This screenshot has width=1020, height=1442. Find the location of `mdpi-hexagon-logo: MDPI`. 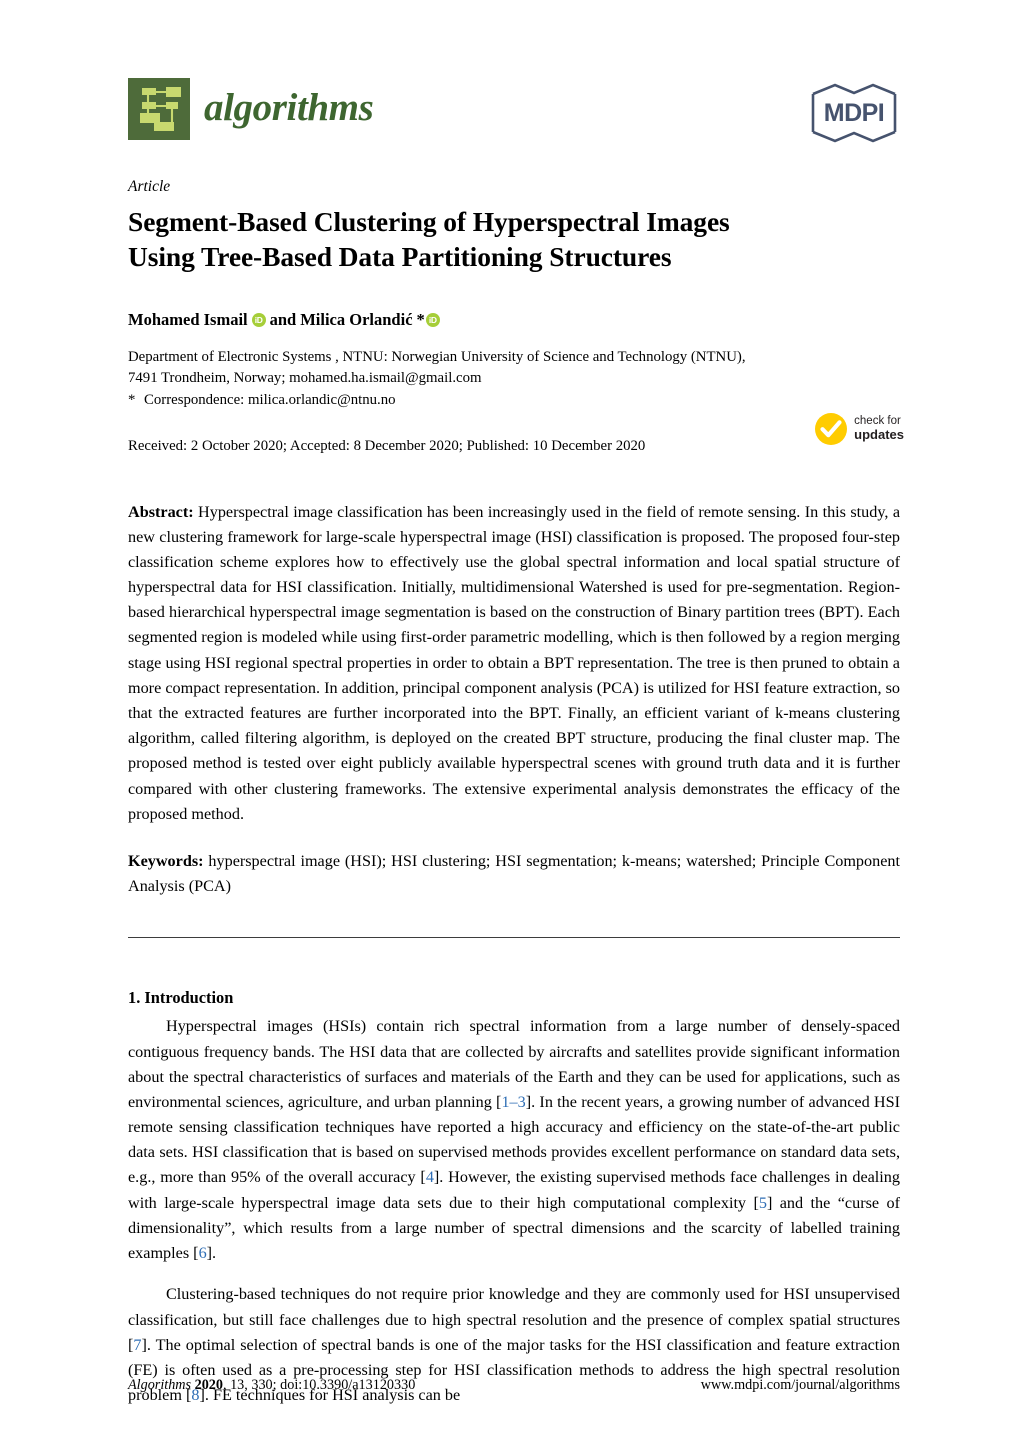

mdpi-hexagon-logo: MDPI is located at coordinates (854, 113).